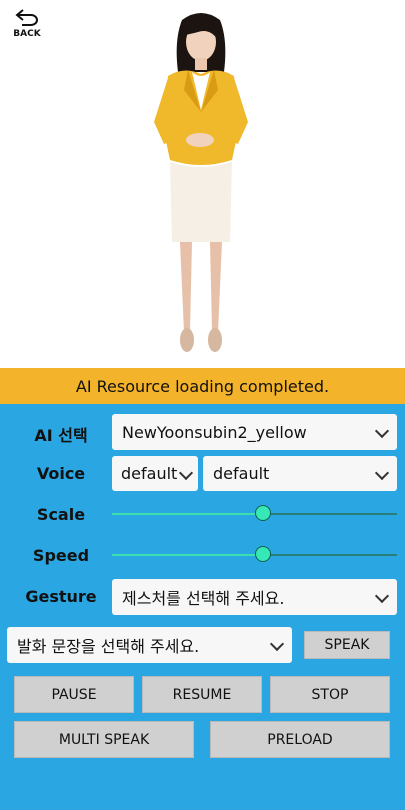  I want to click on stop-button-label: STOP, so click(330, 694).